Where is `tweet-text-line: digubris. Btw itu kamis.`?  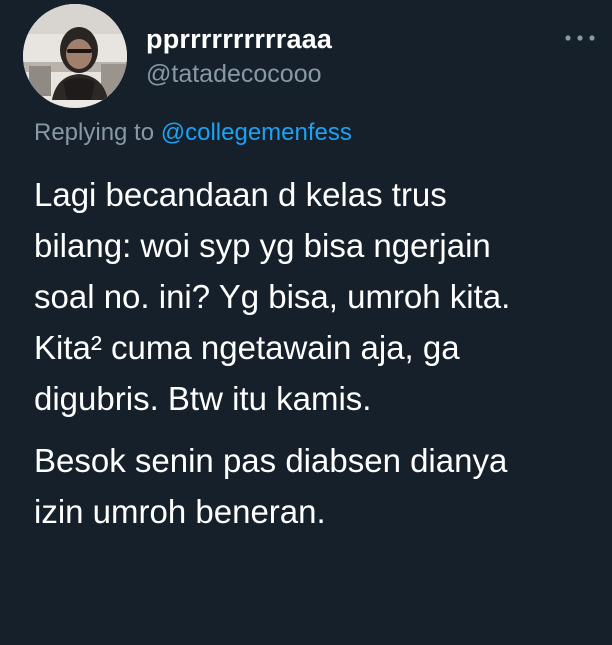
tweet-text-line: digubris. Btw itu kamis. is located at coordinates (203, 398).